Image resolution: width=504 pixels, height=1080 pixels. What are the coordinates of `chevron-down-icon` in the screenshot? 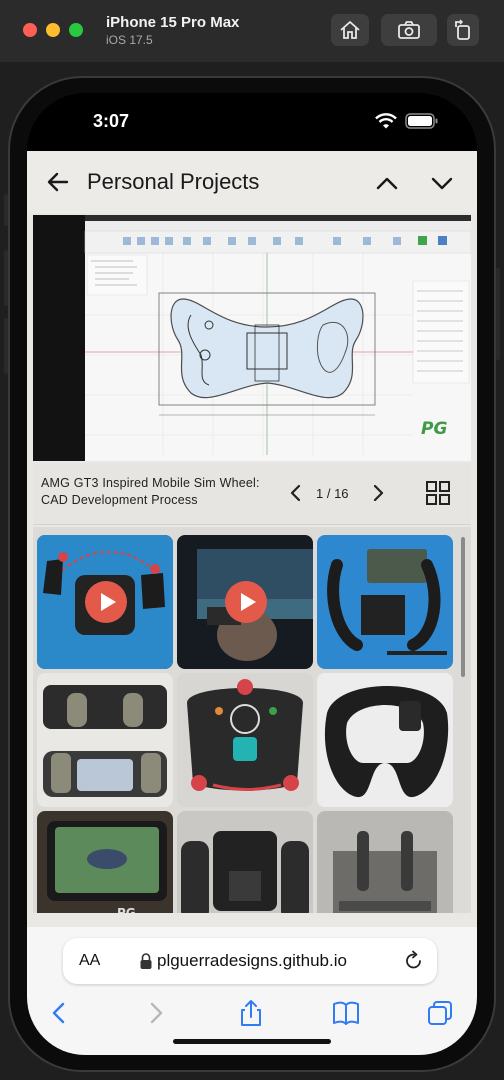 It's located at (442, 183).